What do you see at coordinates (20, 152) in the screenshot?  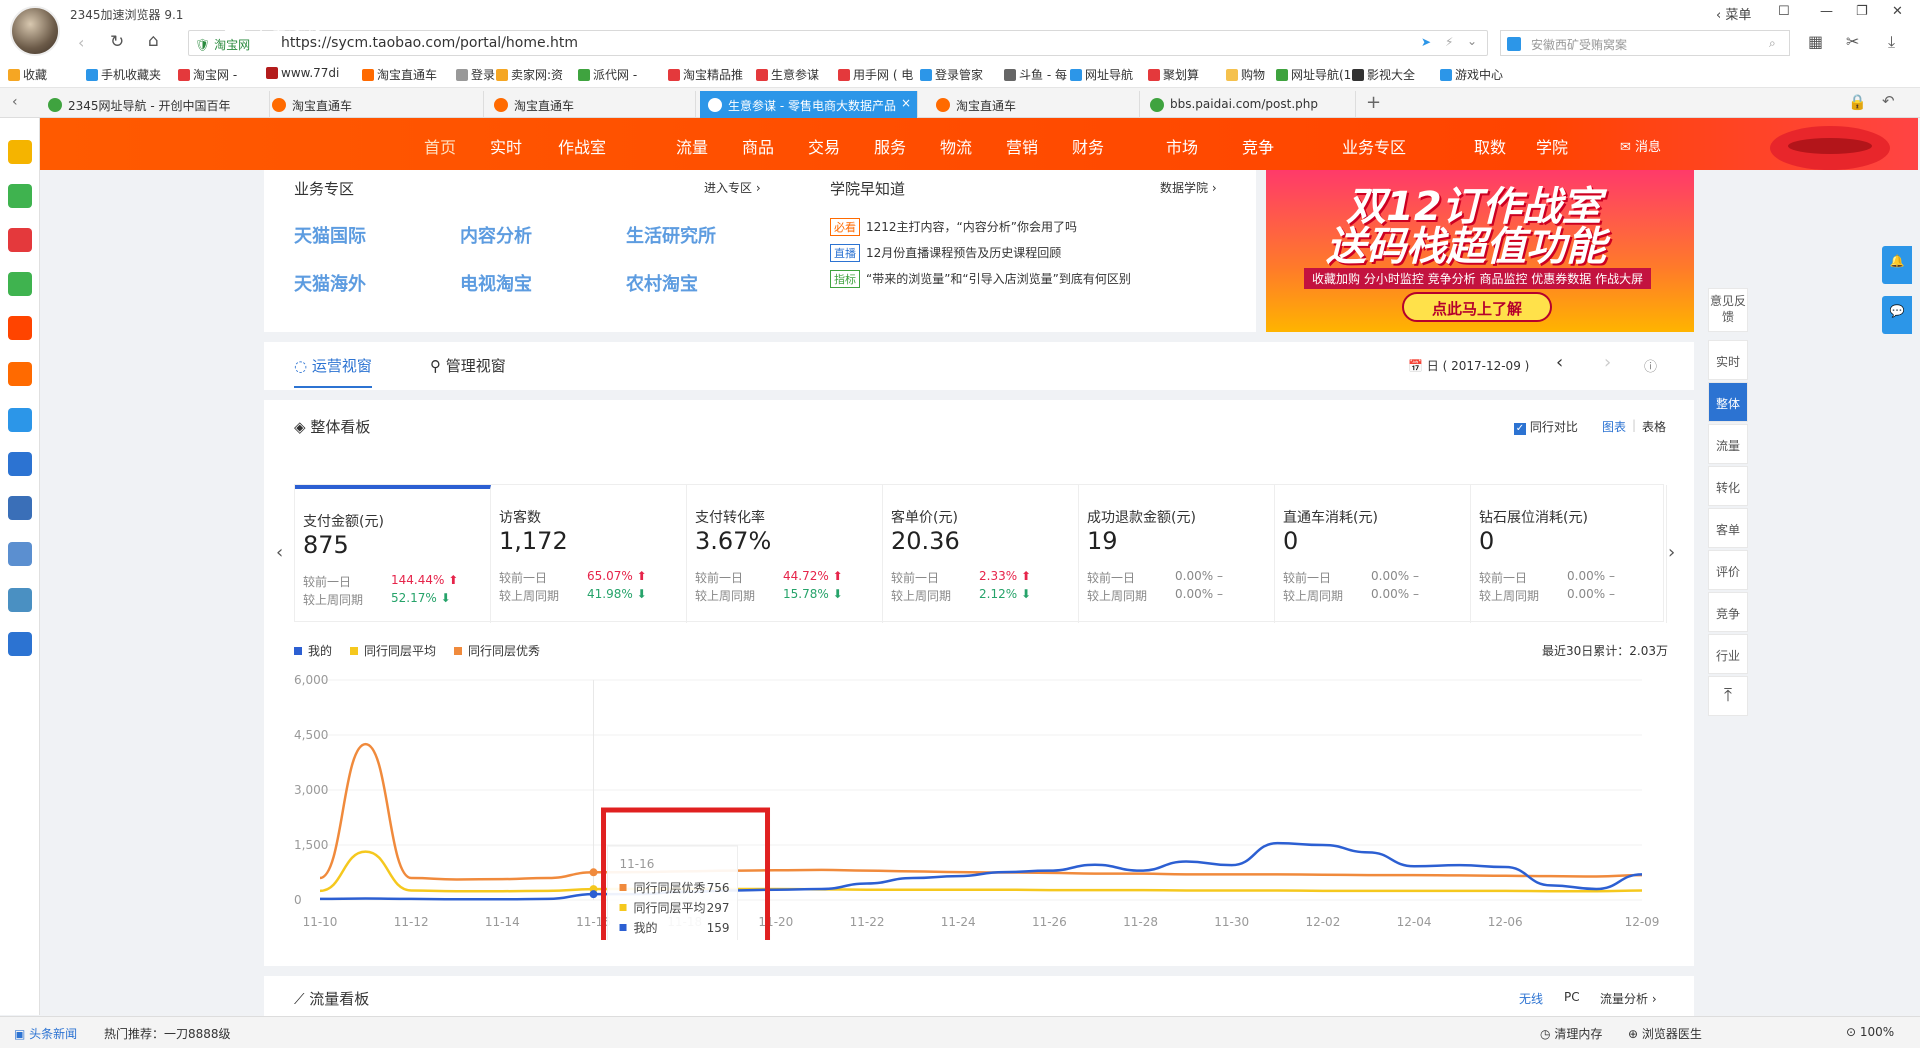 I see `star-icon` at bounding box center [20, 152].